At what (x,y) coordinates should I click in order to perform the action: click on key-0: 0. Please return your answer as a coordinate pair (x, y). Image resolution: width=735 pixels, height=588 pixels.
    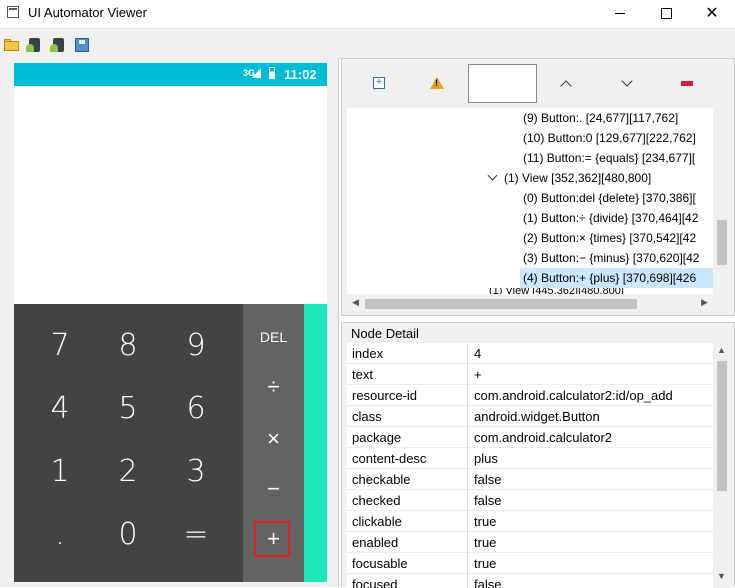
    Looking at the image, I should click on (128, 534).